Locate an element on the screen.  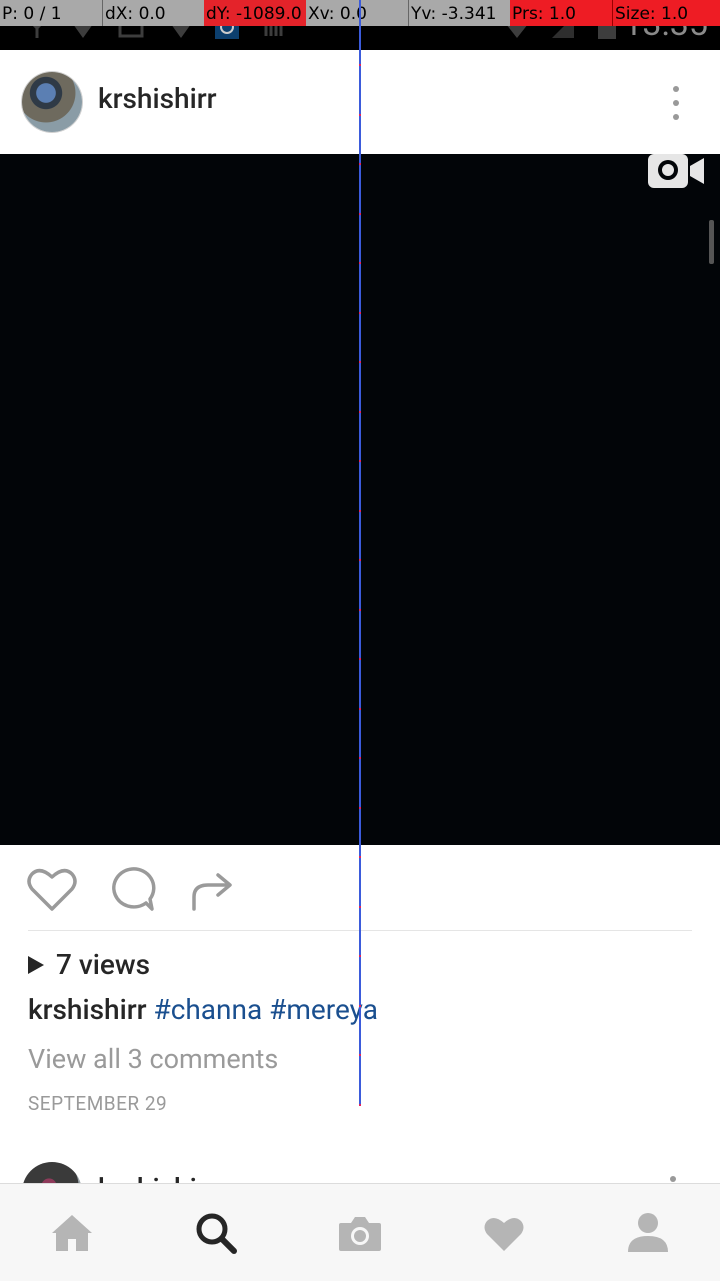
nav-activity is located at coordinates (504, 1233).